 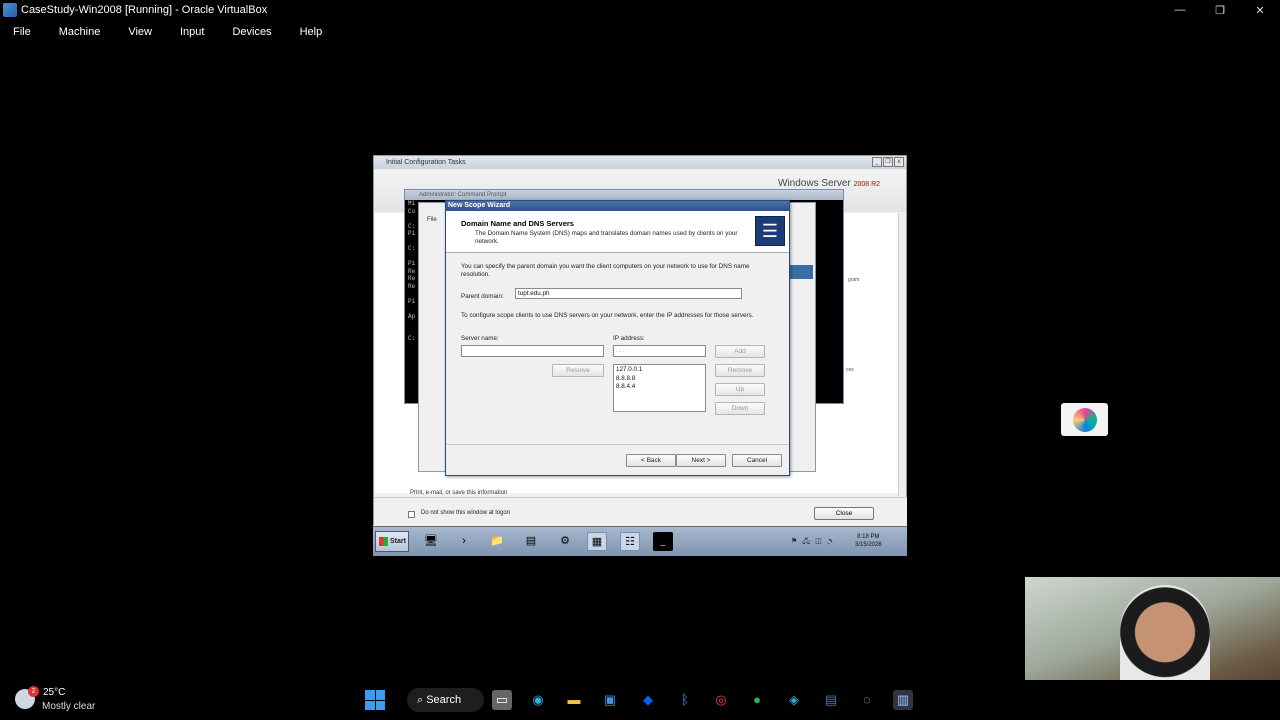 I want to click on cmd-title: Administrator: Command Prompt, so click(x=624, y=195).